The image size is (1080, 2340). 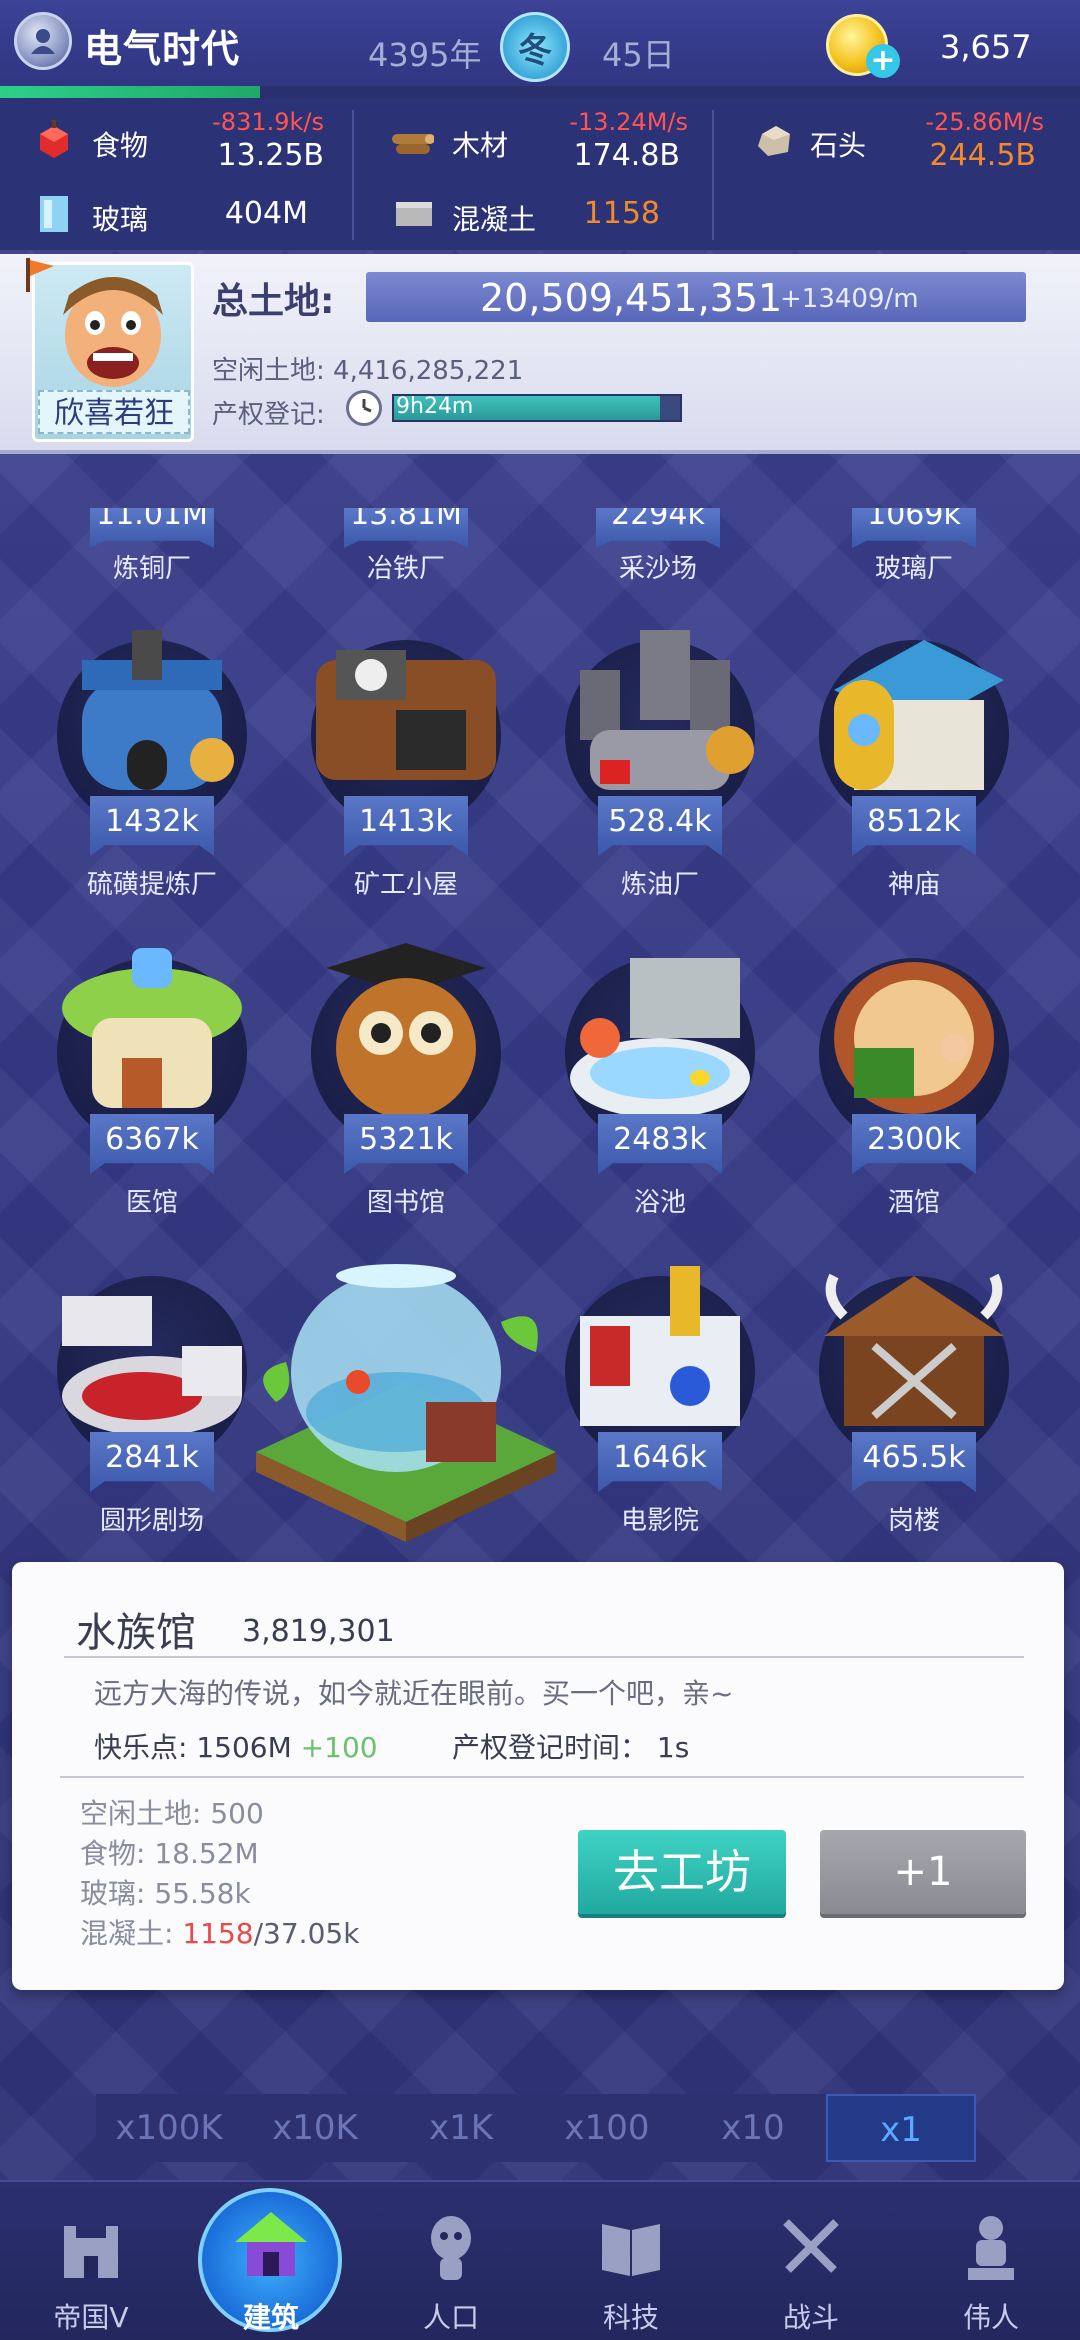 I want to click on cost-idle-land: 空闲土地: 500, so click(x=172, y=1813).